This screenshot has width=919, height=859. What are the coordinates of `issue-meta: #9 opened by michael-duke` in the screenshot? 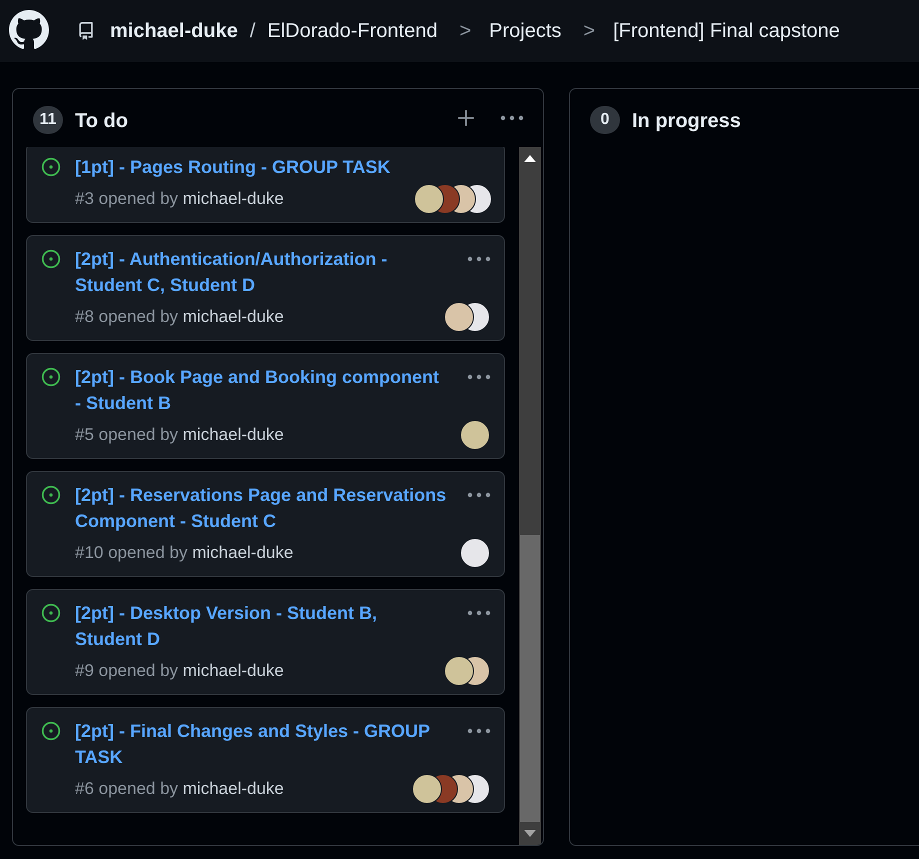 It's located at (179, 671).